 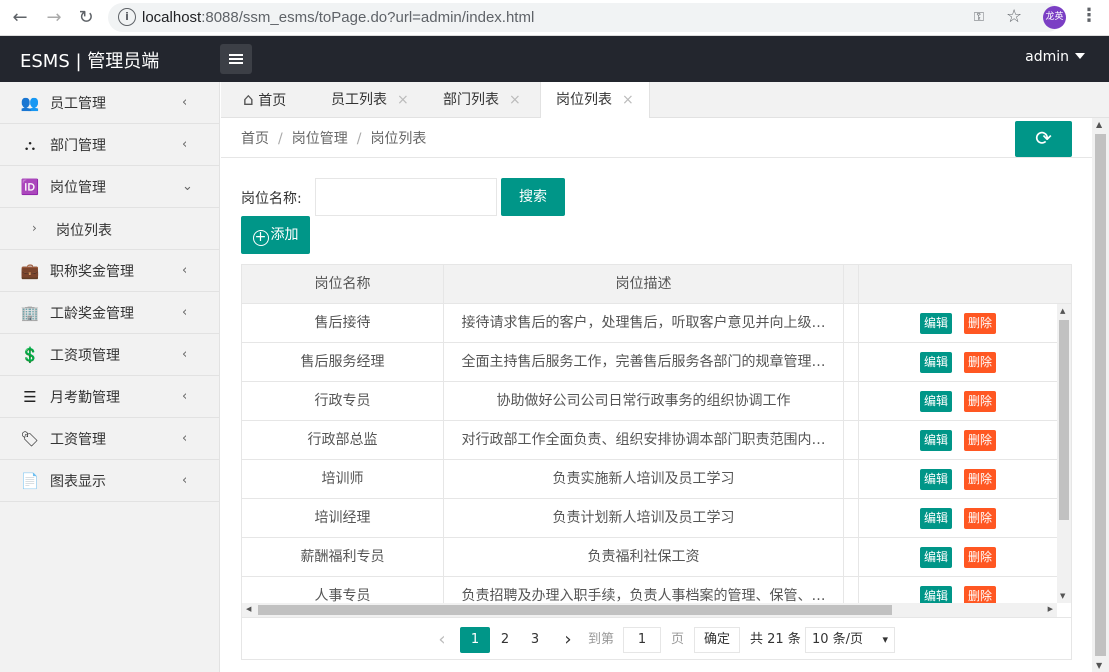 I want to click on sidebar-item-department: ⛬ 部门管理 ‹, so click(x=109, y=145).